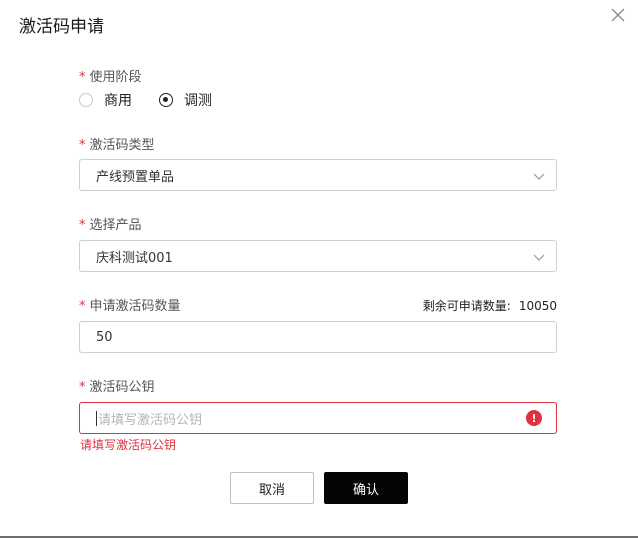 Image resolution: width=638 pixels, height=538 pixels. I want to click on public-key-label: * 激活码公钥, so click(117, 385).